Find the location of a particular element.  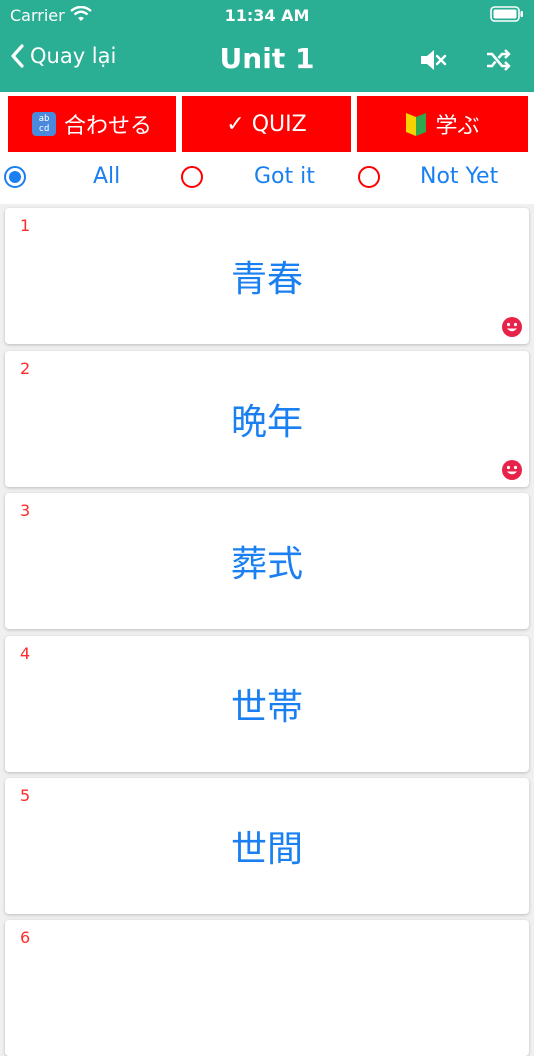

beginner-mark-icon is located at coordinates (416, 124).